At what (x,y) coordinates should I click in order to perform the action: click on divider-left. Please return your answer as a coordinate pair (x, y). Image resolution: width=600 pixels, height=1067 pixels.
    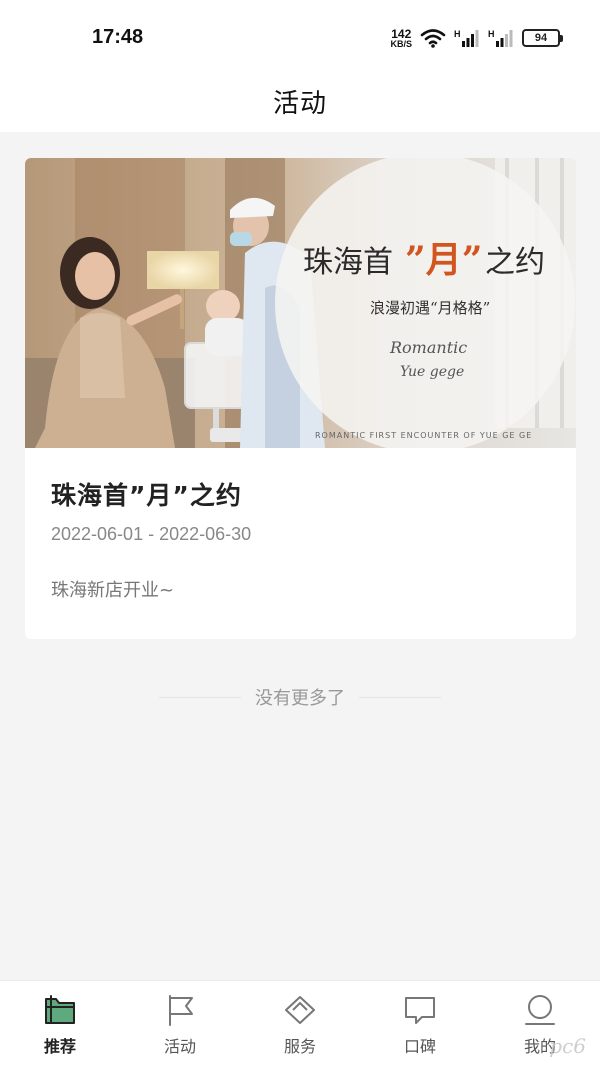
    Looking at the image, I should click on (200, 697).